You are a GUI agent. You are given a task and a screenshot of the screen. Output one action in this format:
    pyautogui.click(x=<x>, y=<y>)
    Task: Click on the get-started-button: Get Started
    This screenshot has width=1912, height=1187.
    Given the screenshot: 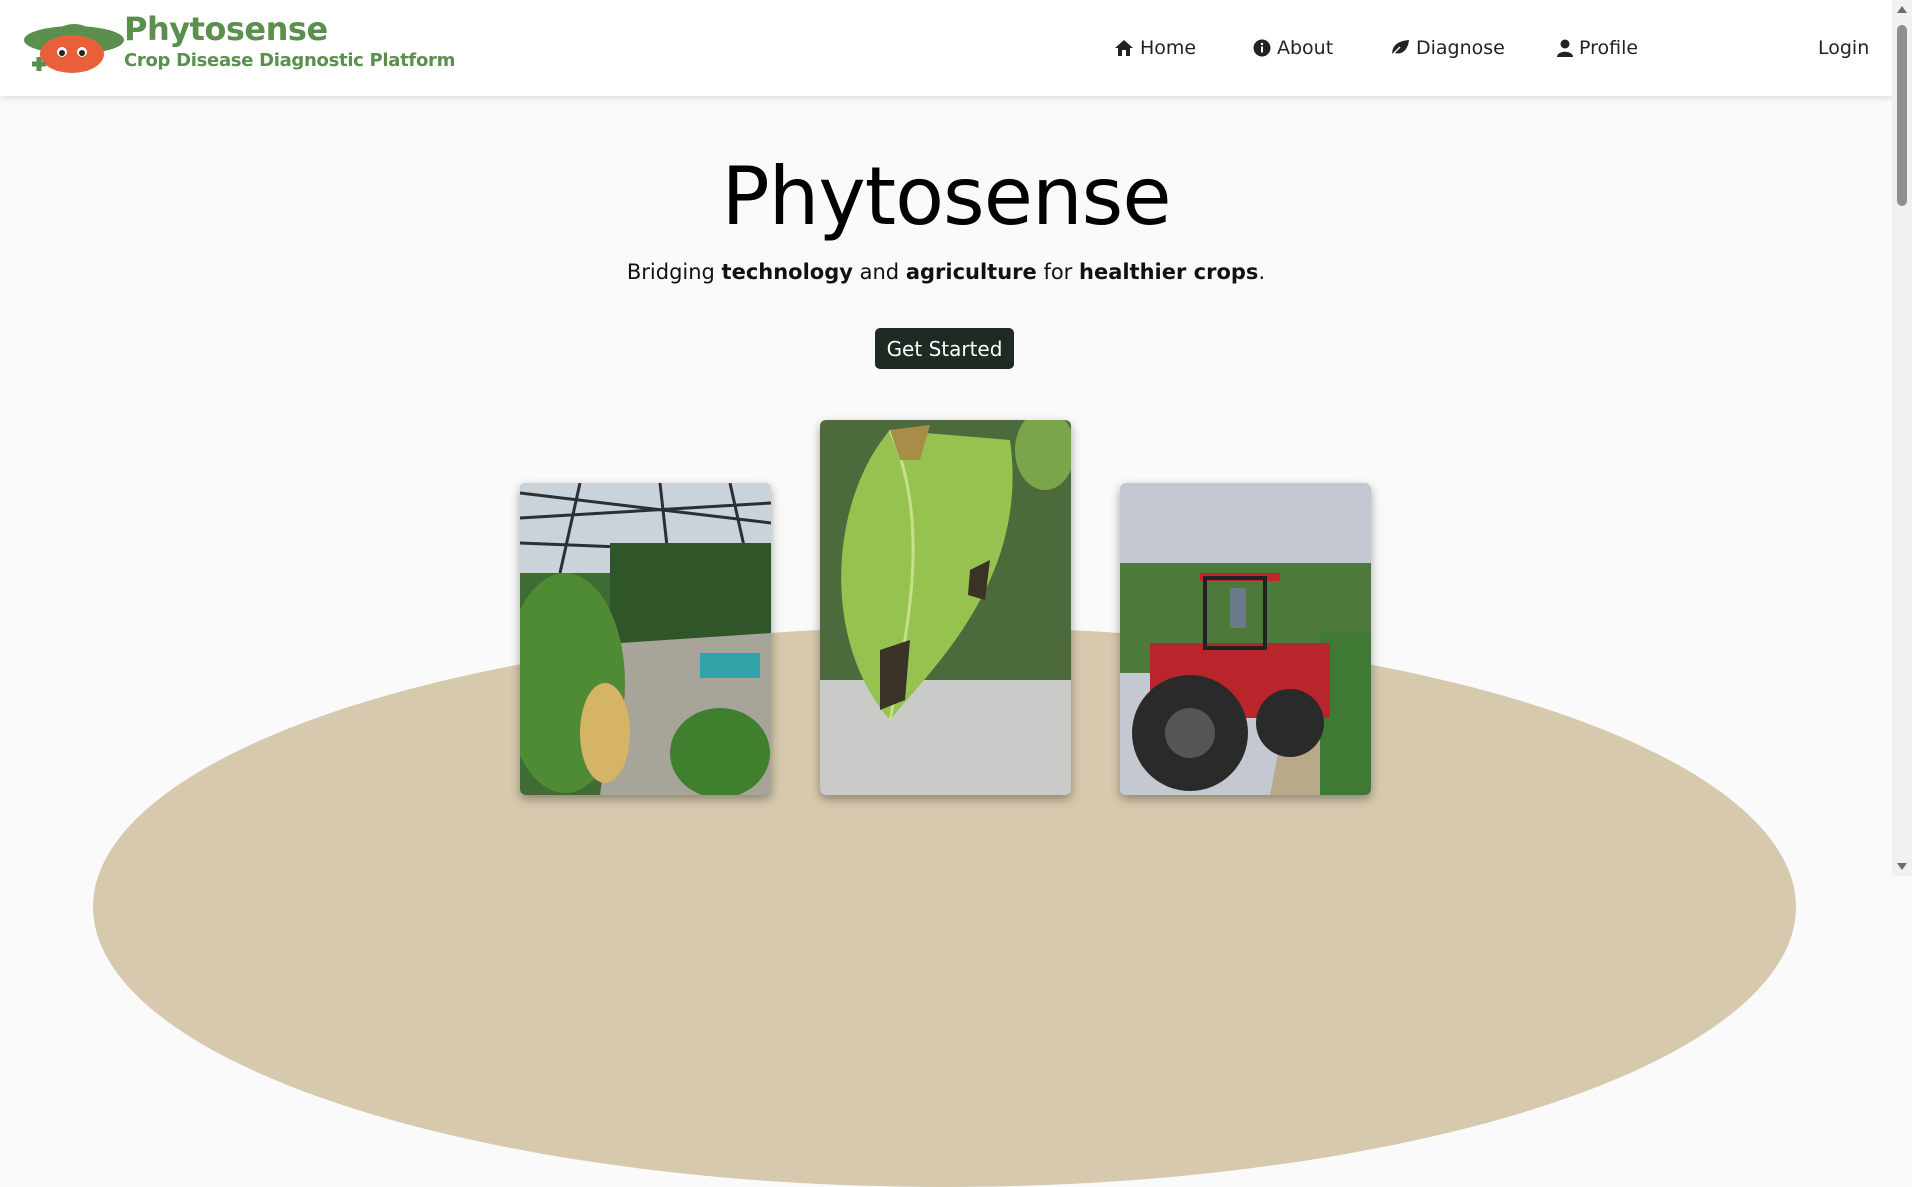 What is the action you would take?
    pyautogui.click(x=944, y=348)
    